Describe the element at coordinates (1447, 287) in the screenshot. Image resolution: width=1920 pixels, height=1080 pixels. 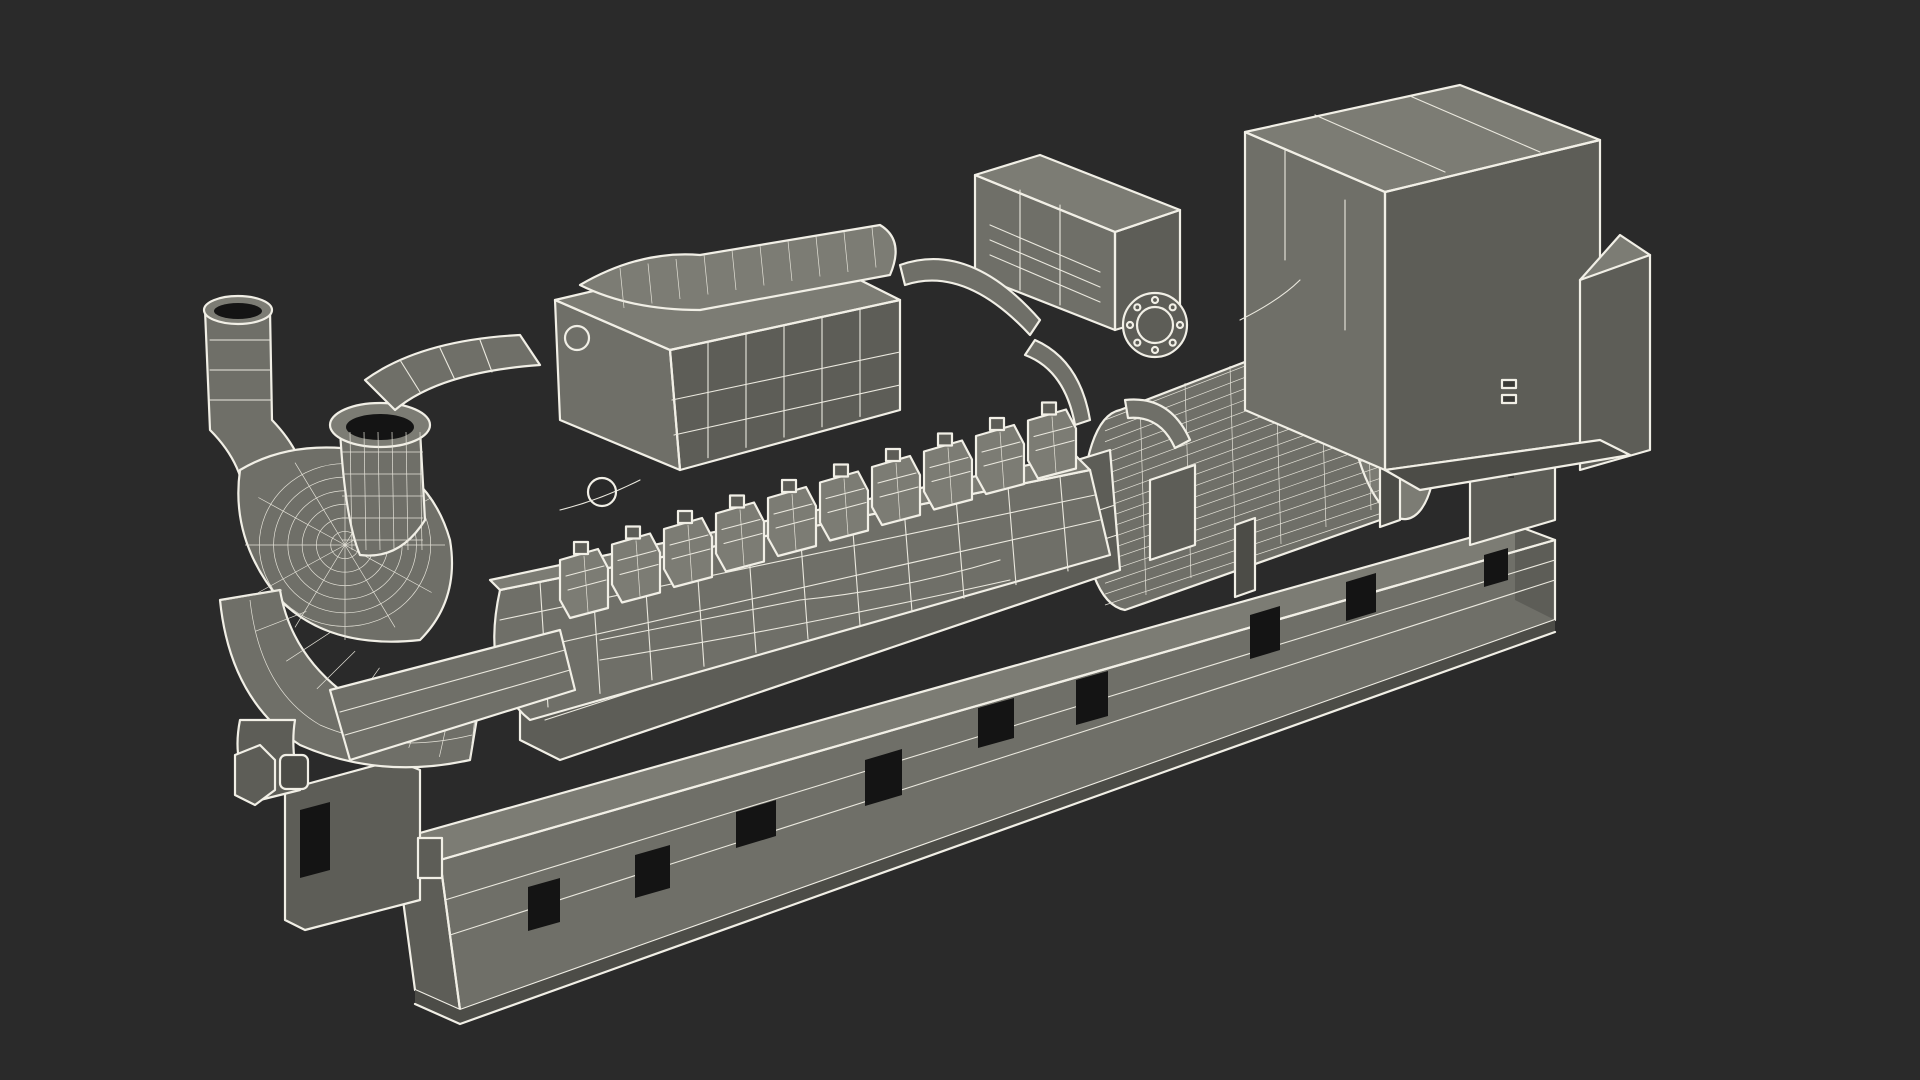
I see `terminal-box` at that location.